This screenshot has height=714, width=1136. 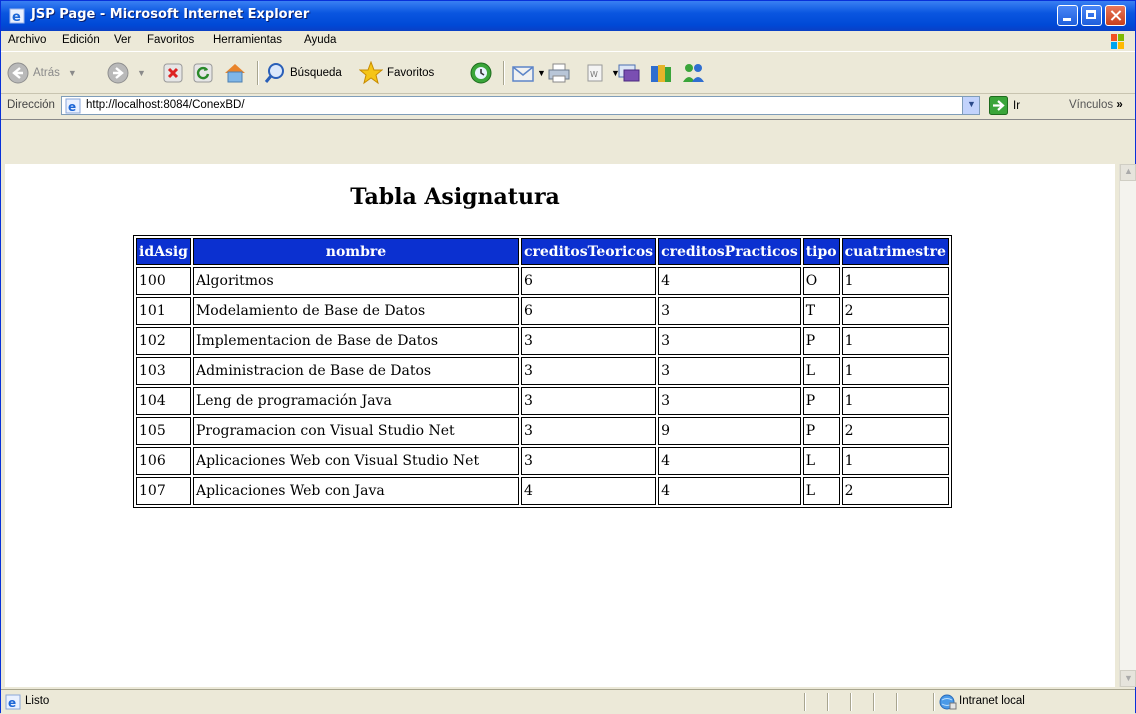 I want to click on column-header: tipo, so click(x=821, y=251).